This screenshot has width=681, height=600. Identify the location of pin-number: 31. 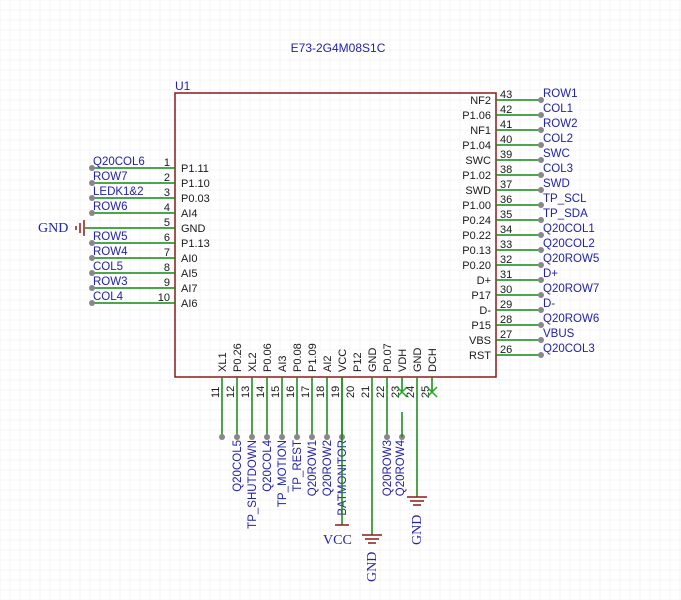
(506, 275).